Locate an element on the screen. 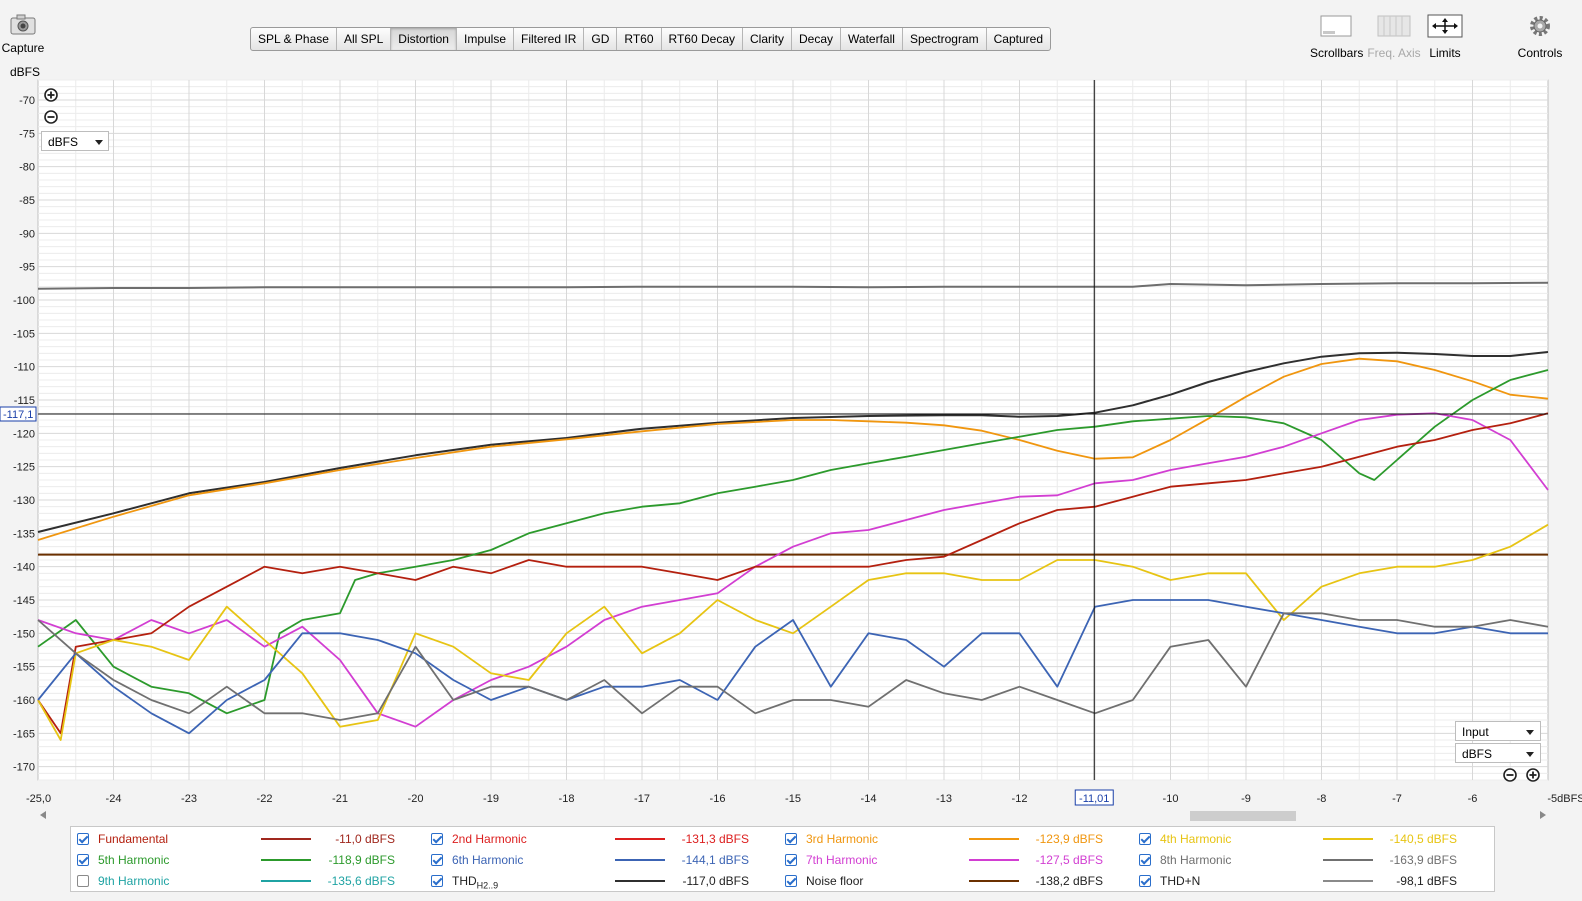 This screenshot has width=1582, height=901. legend-item: 3rd Harmonic -123,9 dBFS is located at coordinates (956, 838).